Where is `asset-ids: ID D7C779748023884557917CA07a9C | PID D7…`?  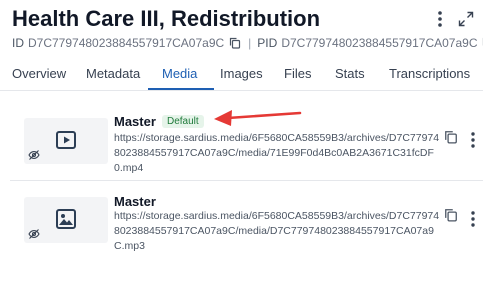
asset-ids: ID D7C779748023884557917CA07a9C | PID D7… is located at coordinates (247, 43).